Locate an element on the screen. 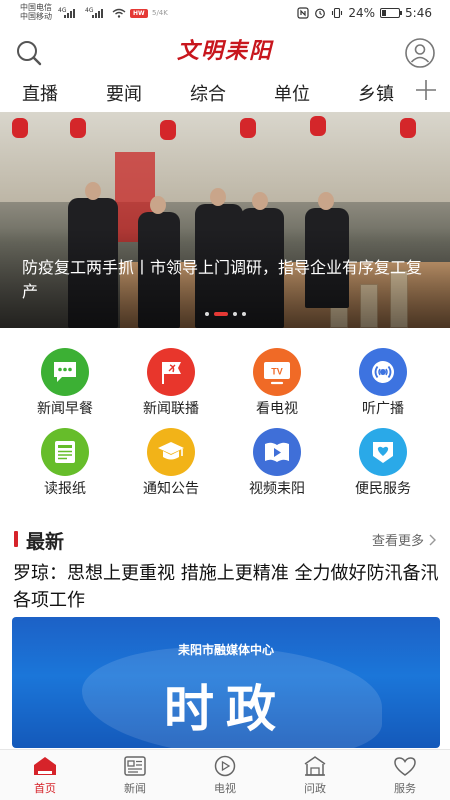 The width and height of the screenshot is (450, 800). book-play-icon is located at coordinates (277, 452).